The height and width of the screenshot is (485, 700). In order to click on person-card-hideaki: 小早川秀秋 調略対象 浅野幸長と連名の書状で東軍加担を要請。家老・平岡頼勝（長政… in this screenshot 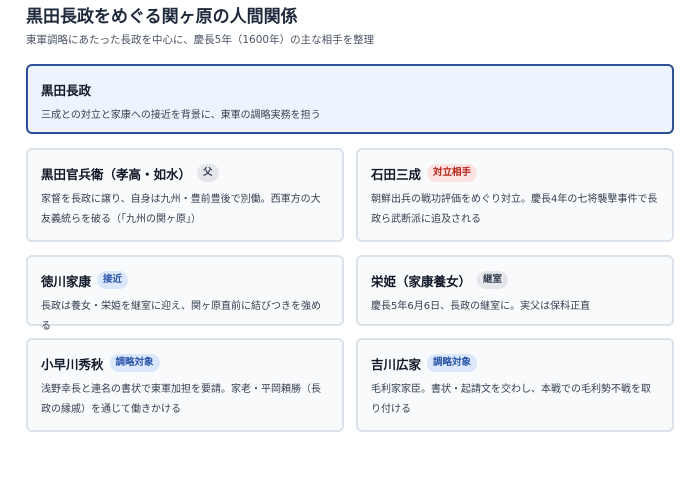, I will do `click(185, 385)`.